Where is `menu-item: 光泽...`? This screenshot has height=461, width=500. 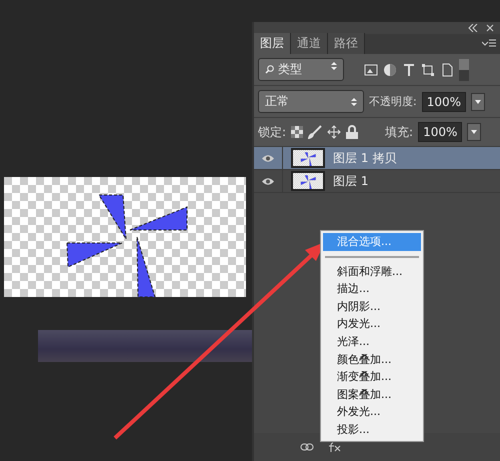
menu-item: 光泽... is located at coordinates (372, 341).